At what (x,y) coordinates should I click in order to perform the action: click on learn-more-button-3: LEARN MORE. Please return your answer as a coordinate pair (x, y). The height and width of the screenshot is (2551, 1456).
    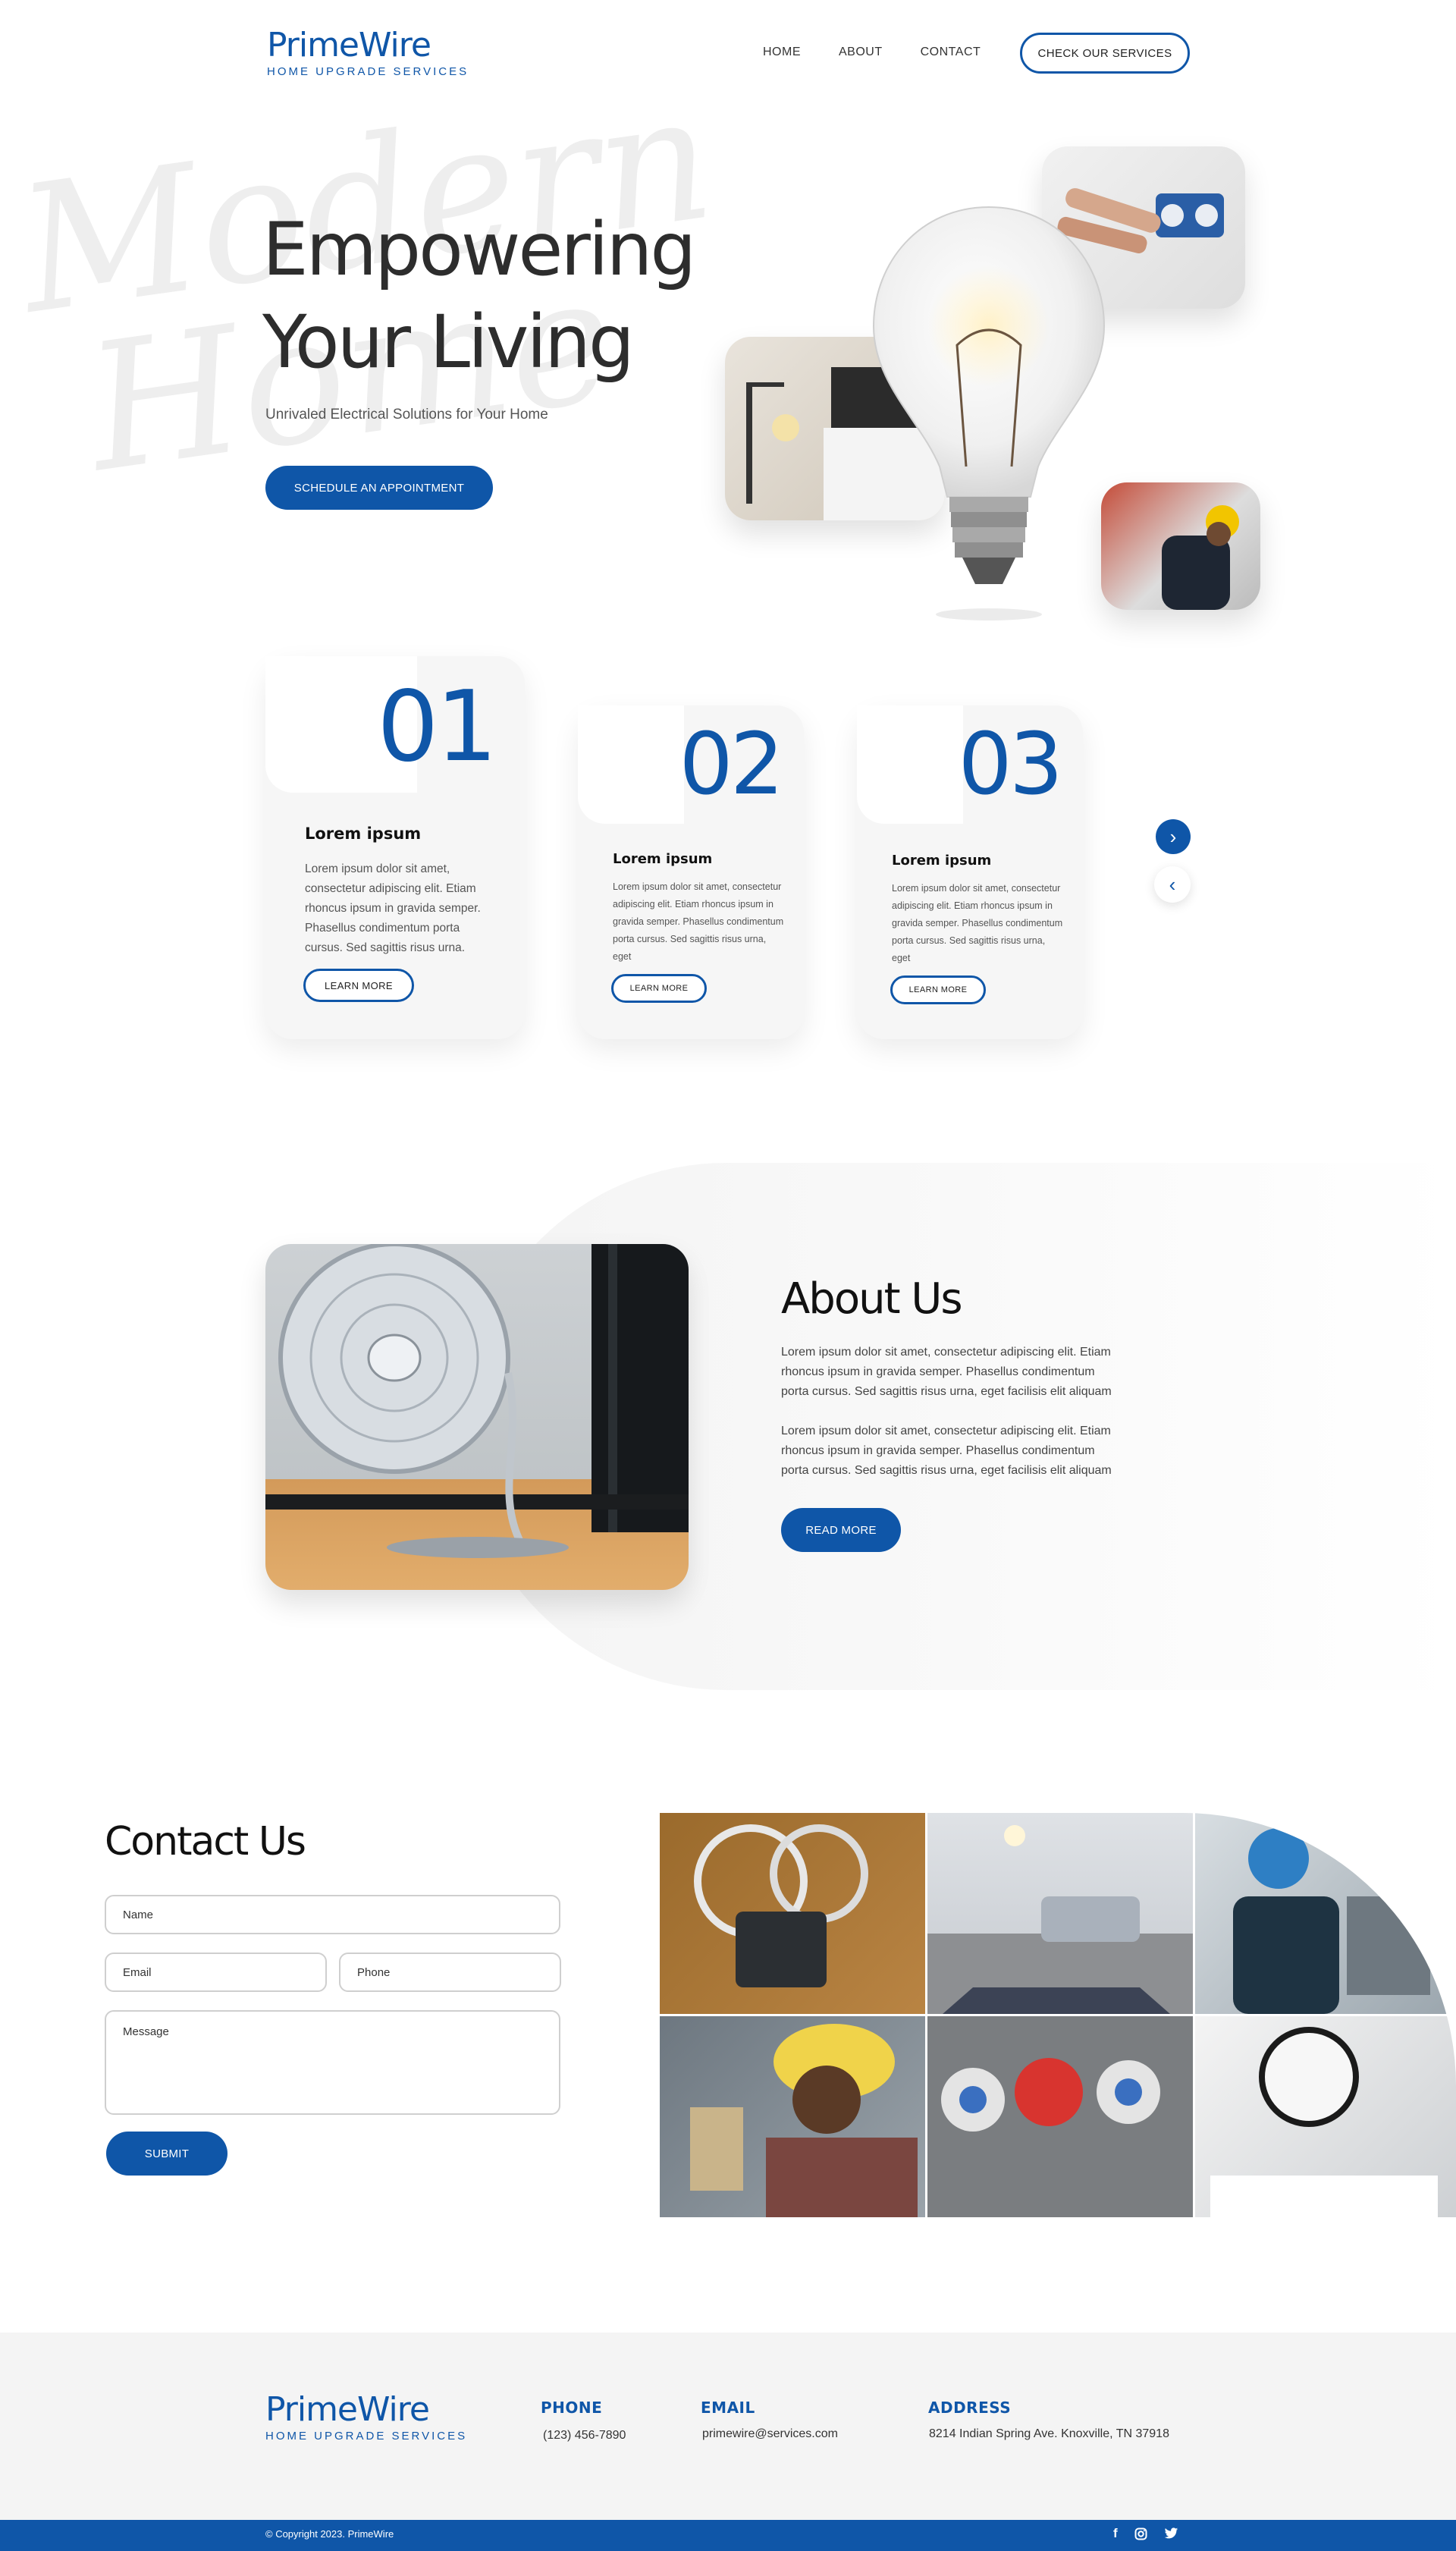
    Looking at the image, I should click on (938, 990).